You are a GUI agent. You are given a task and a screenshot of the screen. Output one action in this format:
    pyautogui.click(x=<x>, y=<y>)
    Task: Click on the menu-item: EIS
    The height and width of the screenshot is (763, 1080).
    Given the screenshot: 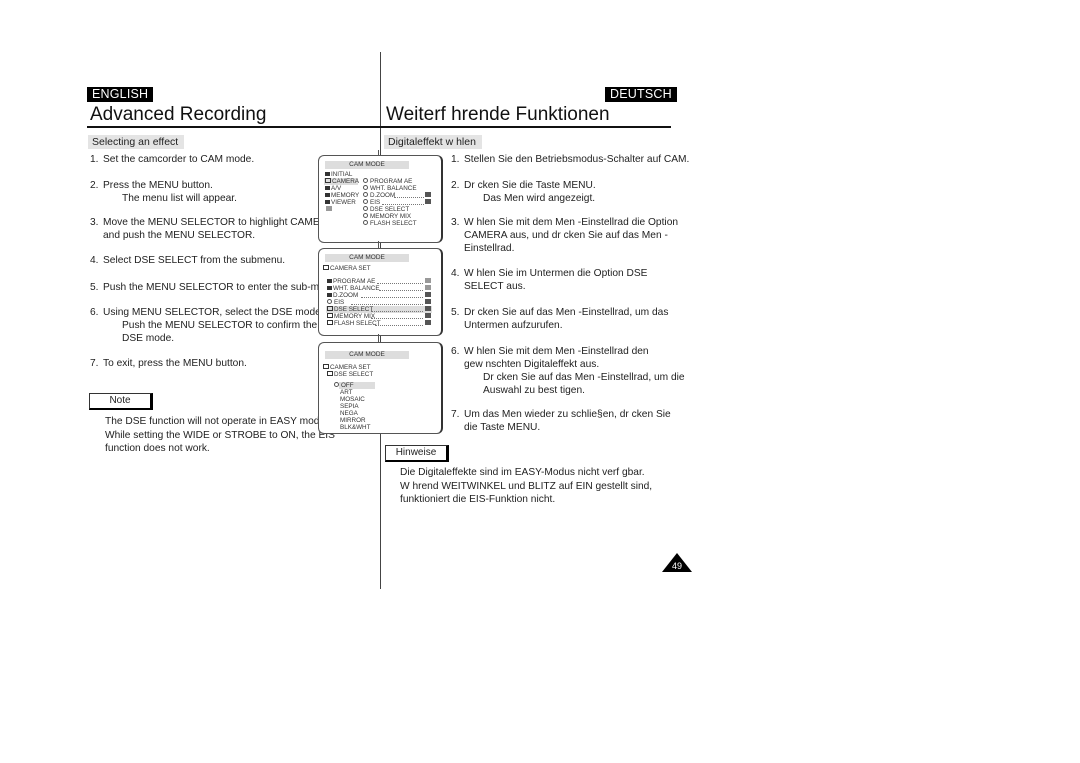 What is the action you would take?
    pyautogui.click(x=335, y=302)
    